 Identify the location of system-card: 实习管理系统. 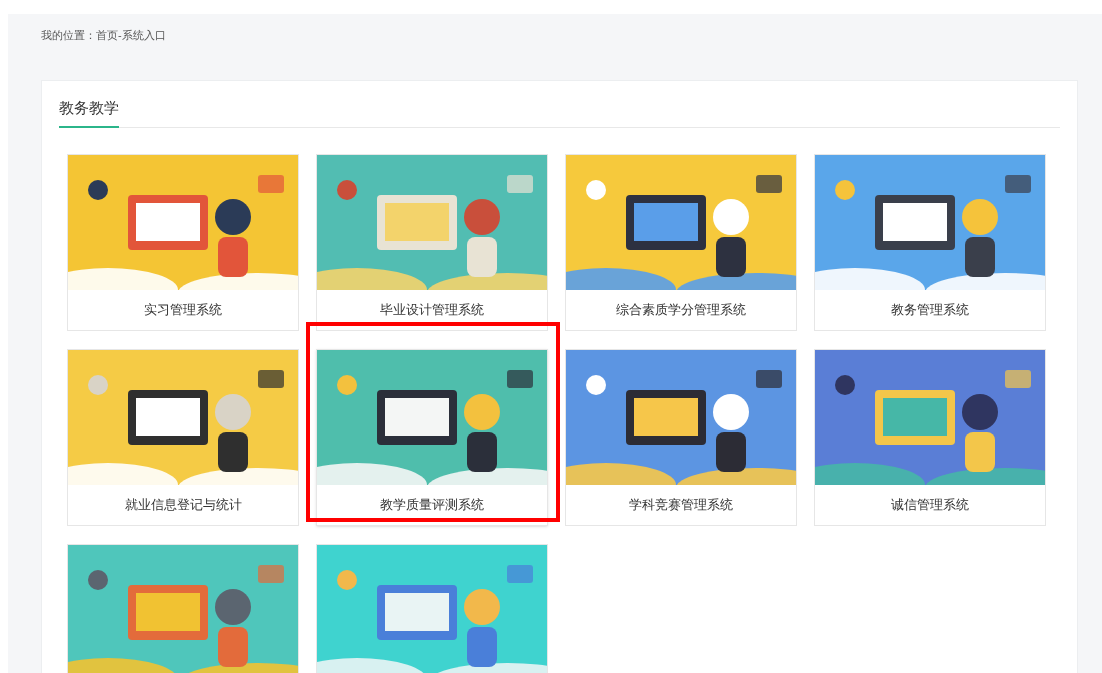
(183, 242).